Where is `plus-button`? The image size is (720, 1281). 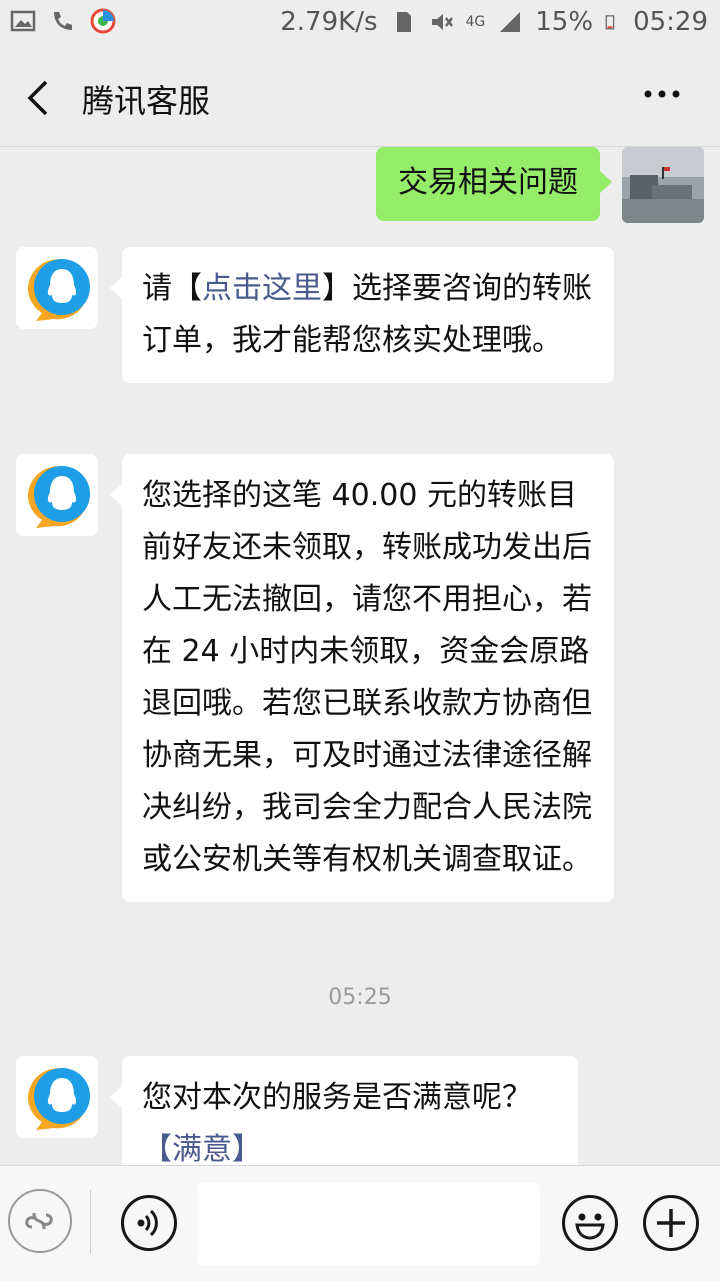 plus-button is located at coordinates (671, 1223).